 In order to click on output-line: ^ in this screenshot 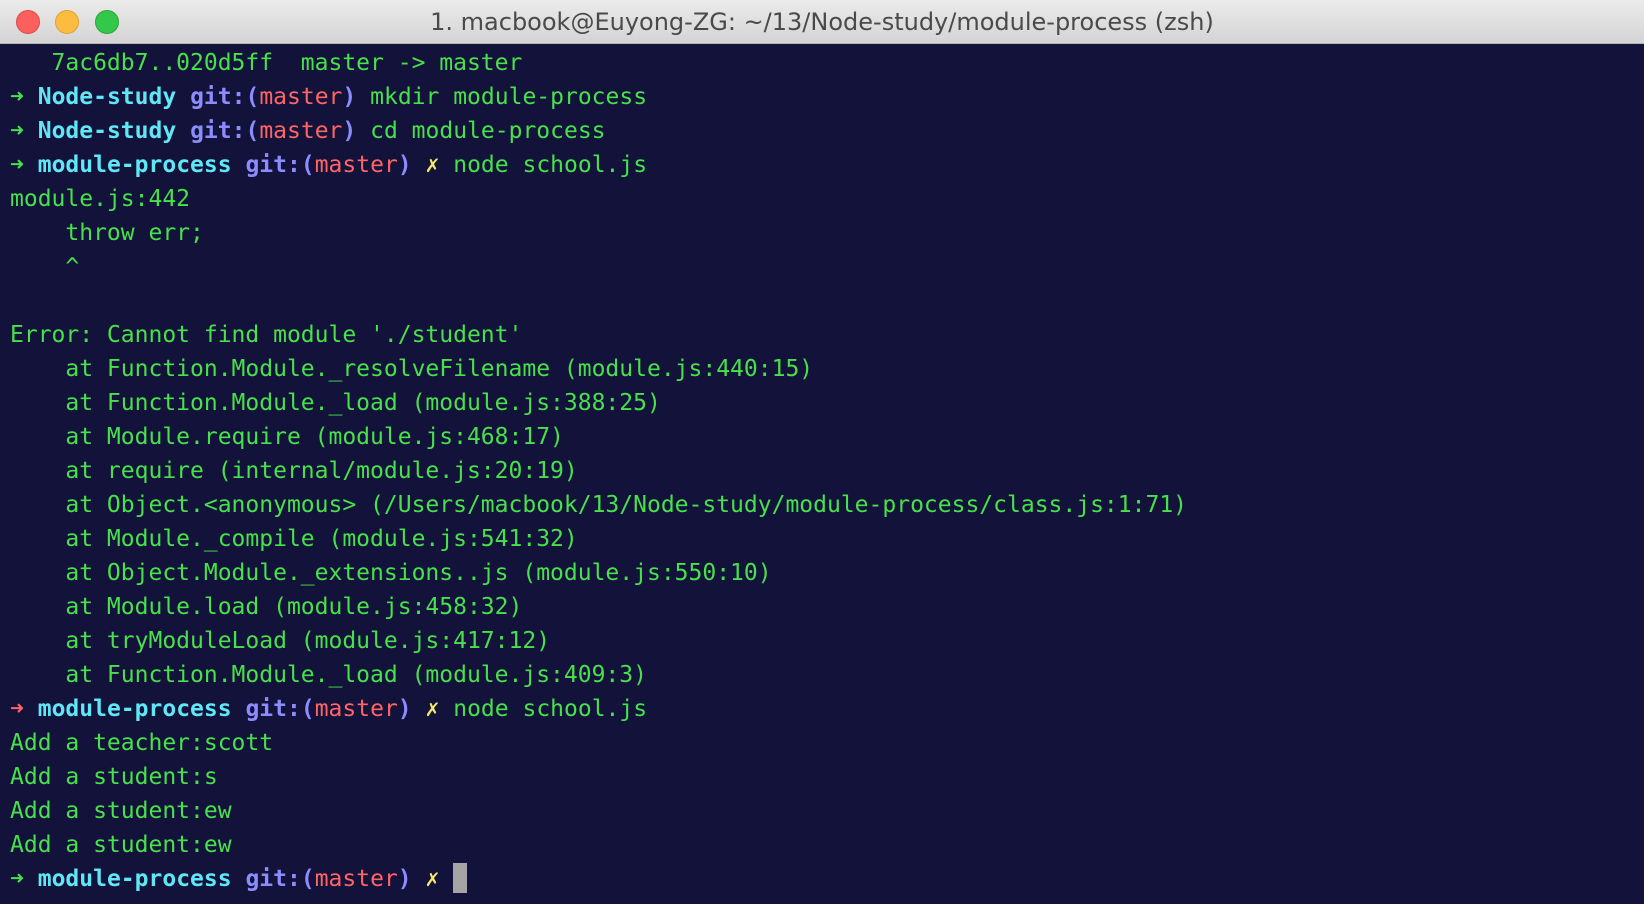, I will do `click(45, 267)`.